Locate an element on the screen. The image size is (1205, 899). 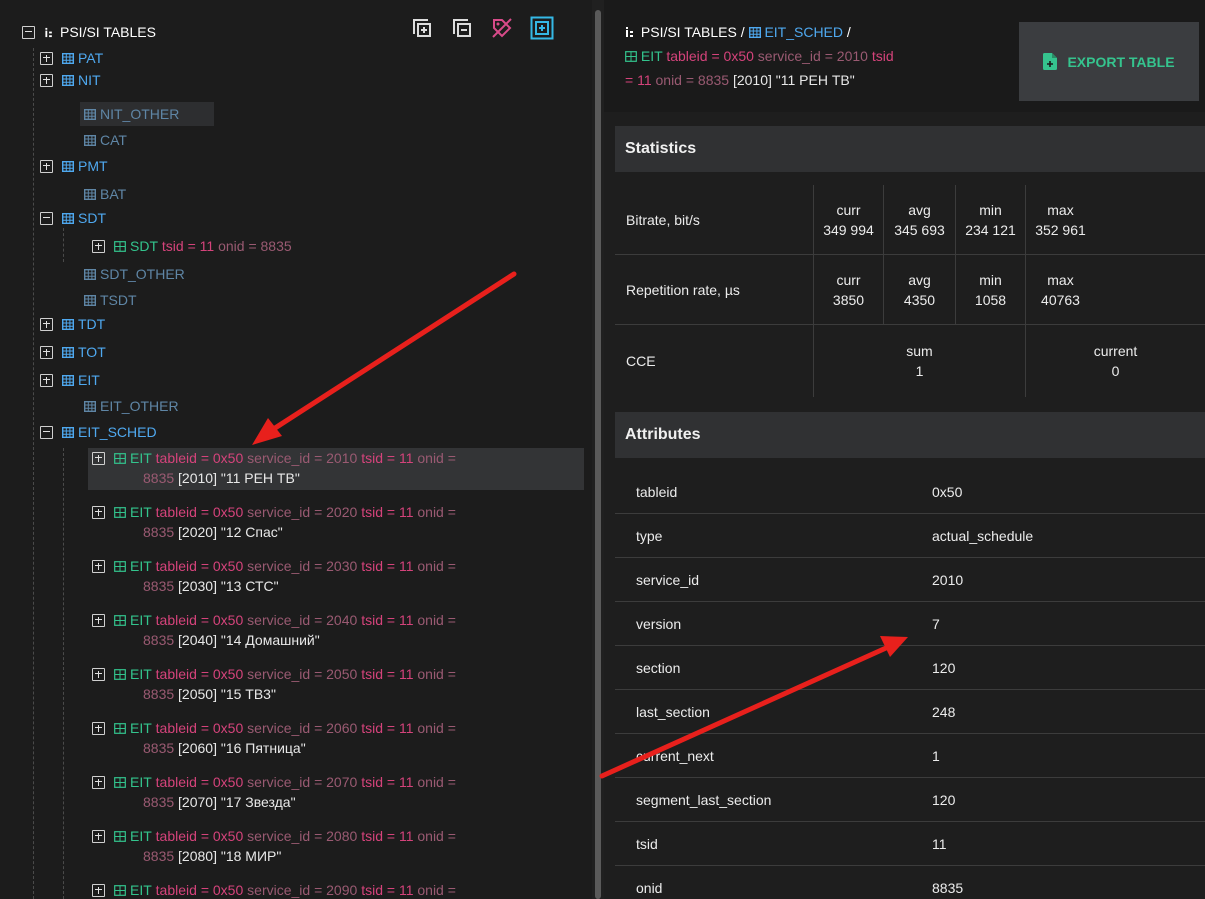
panel-splitter is located at coordinates (598, 449).